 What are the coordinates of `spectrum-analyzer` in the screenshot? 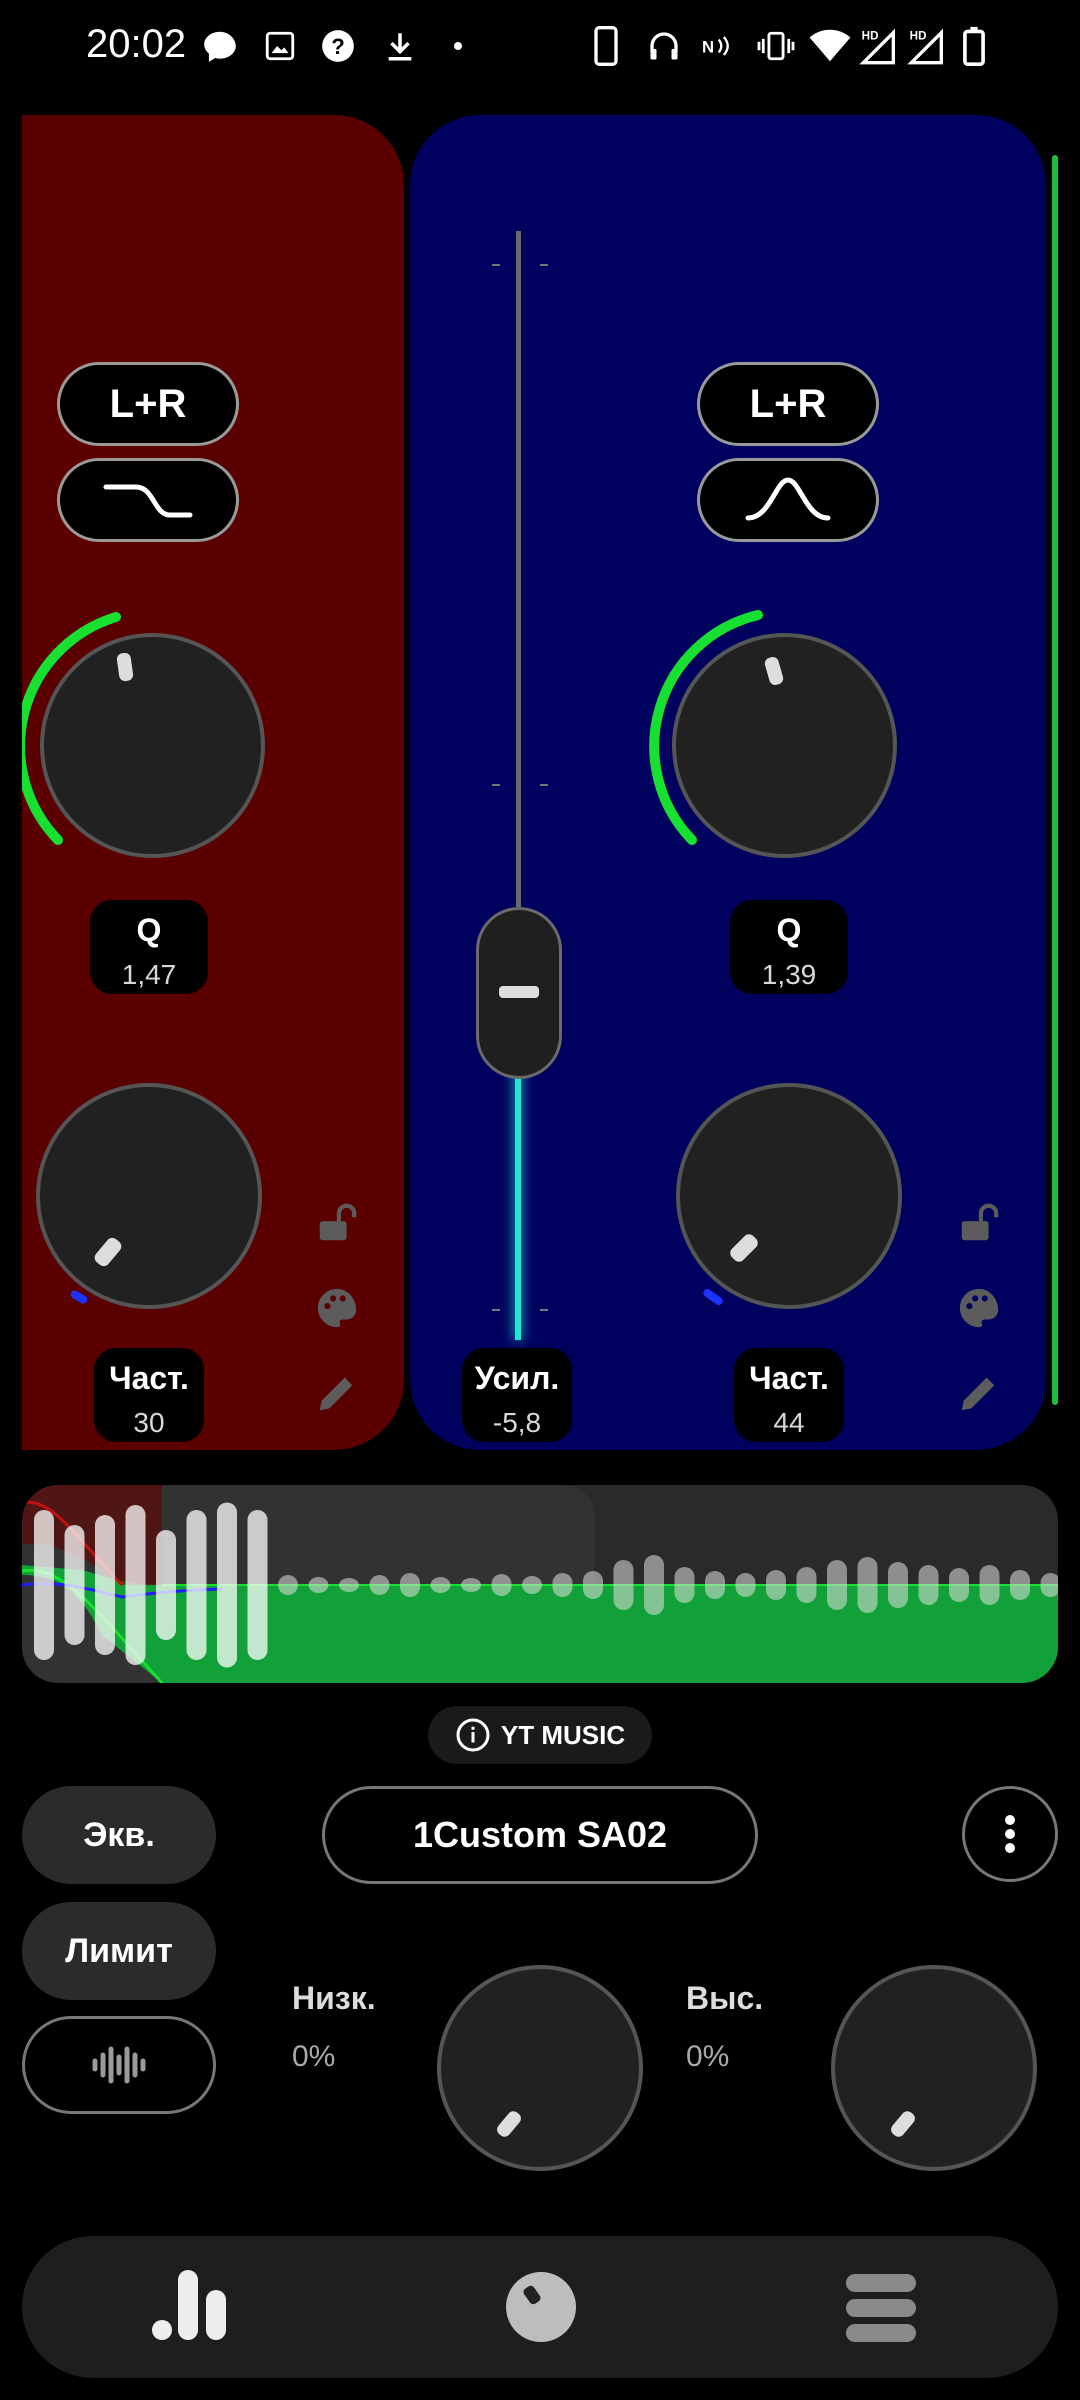 It's located at (540, 1584).